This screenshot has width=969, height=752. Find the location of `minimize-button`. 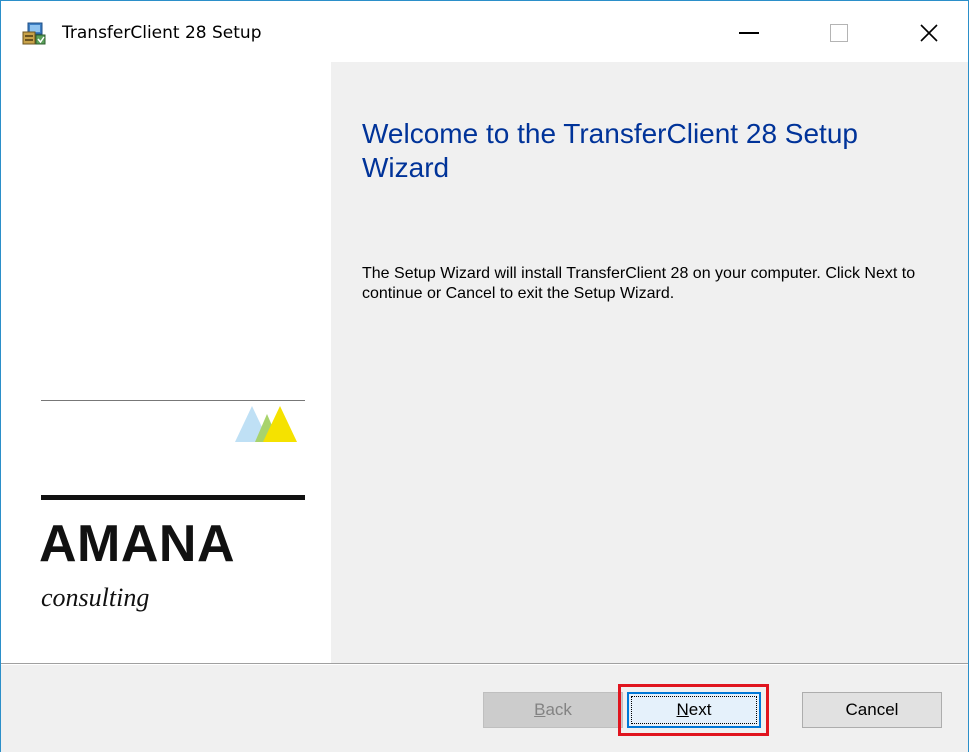

minimize-button is located at coordinates (749, 33).